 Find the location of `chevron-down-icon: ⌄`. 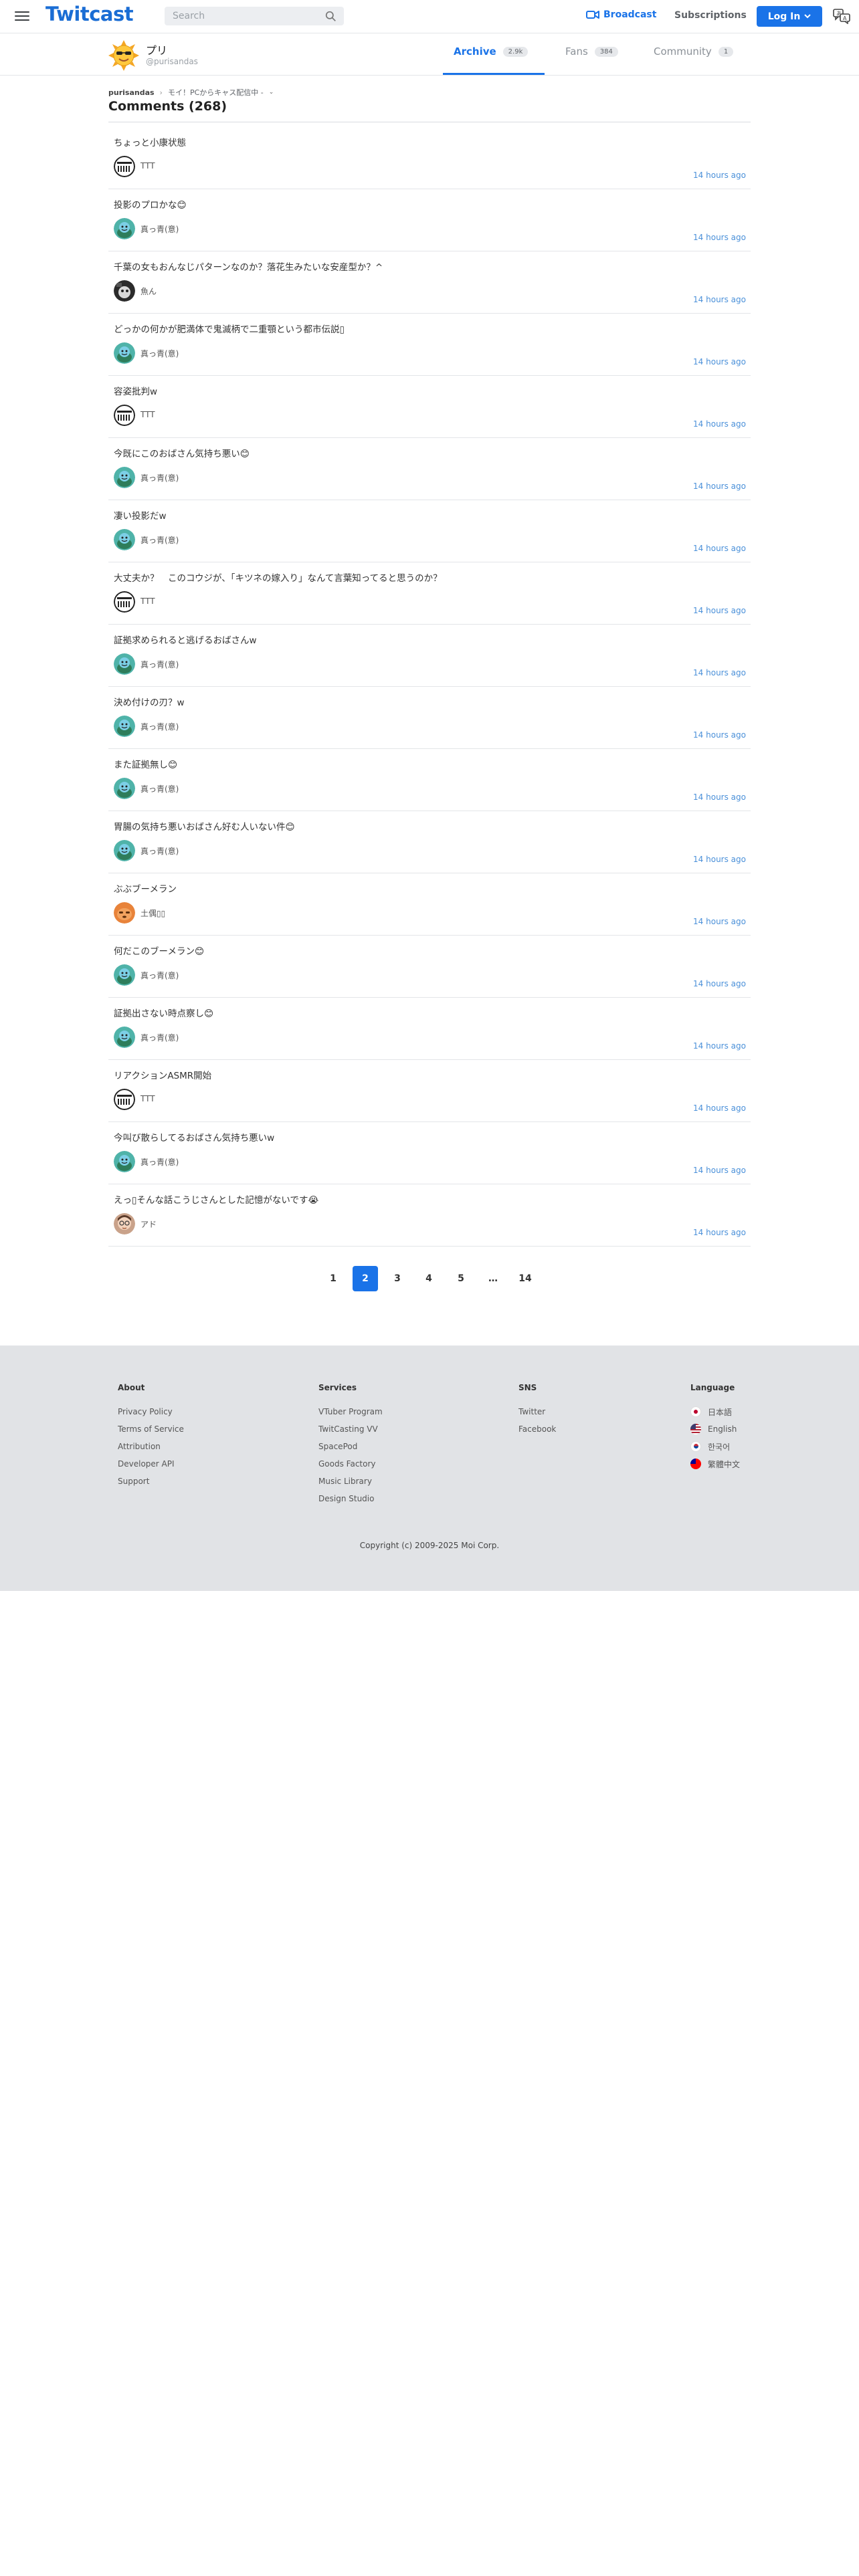

chevron-down-icon: ⌄ is located at coordinates (271, 92).